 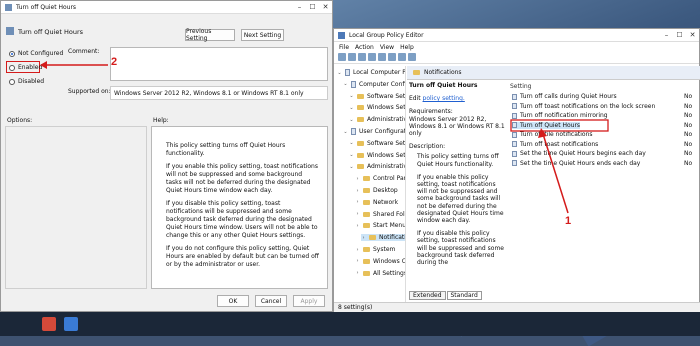 I want to click on arrow-two-head, so click(x=43, y=65).